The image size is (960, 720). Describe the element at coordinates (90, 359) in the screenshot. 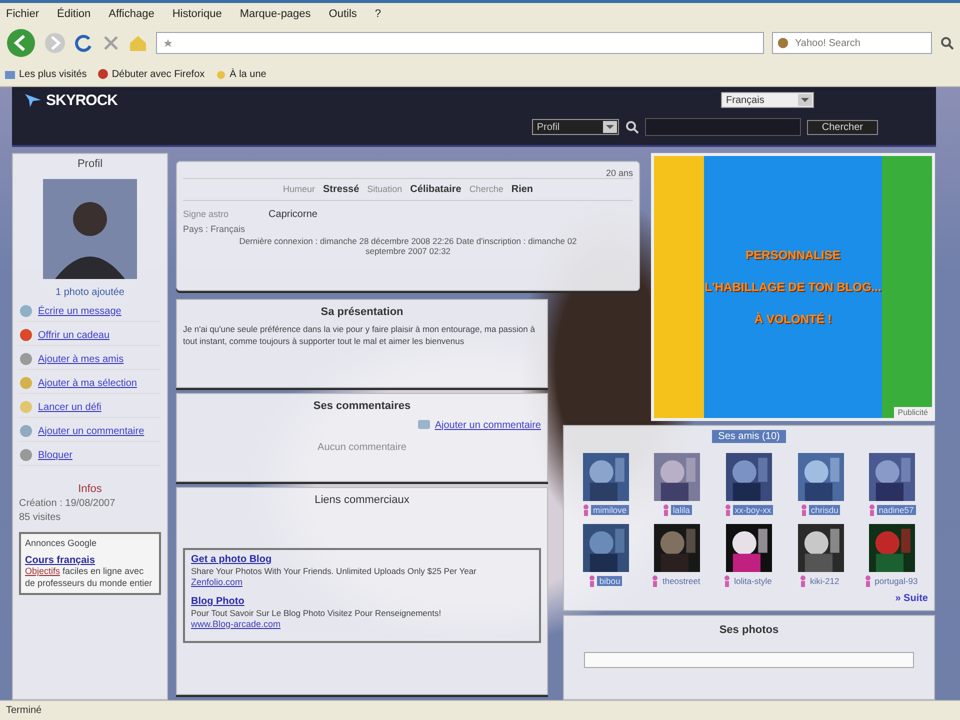

I see `action-link: Ajouter à mes amis` at that location.